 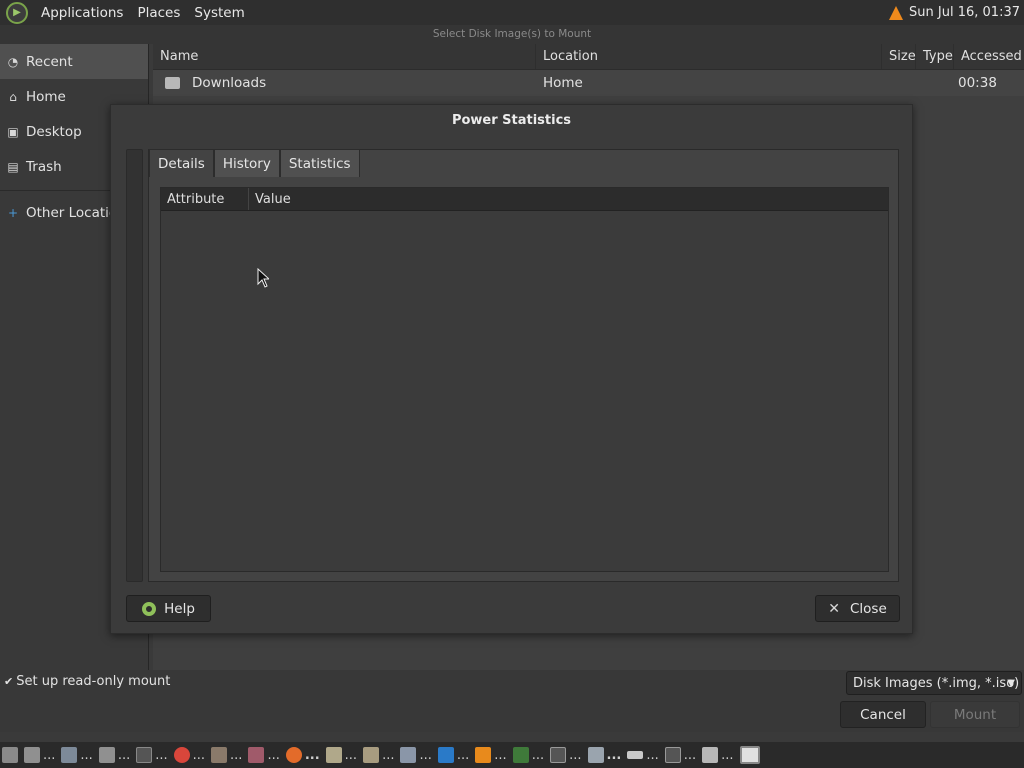 I want to click on power-statistics-icon, so click(x=710, y=755).